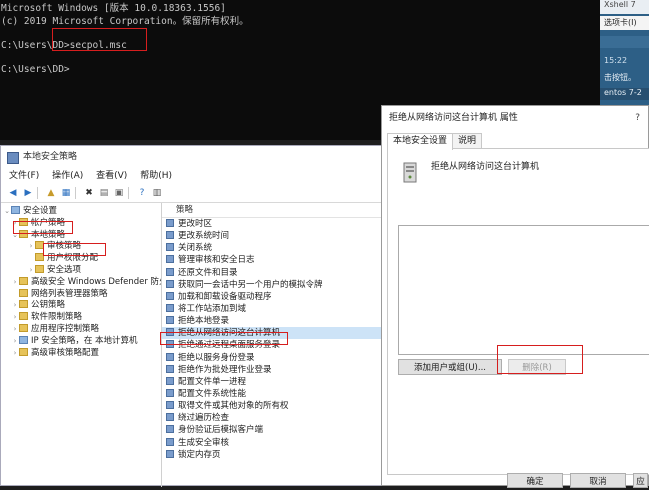 This screenshot has height=490, width=649. Describe the element at coordinates (271, 370) in the screenshot. I see `list-item: 拒绝作为批处理作业登录` at that location.